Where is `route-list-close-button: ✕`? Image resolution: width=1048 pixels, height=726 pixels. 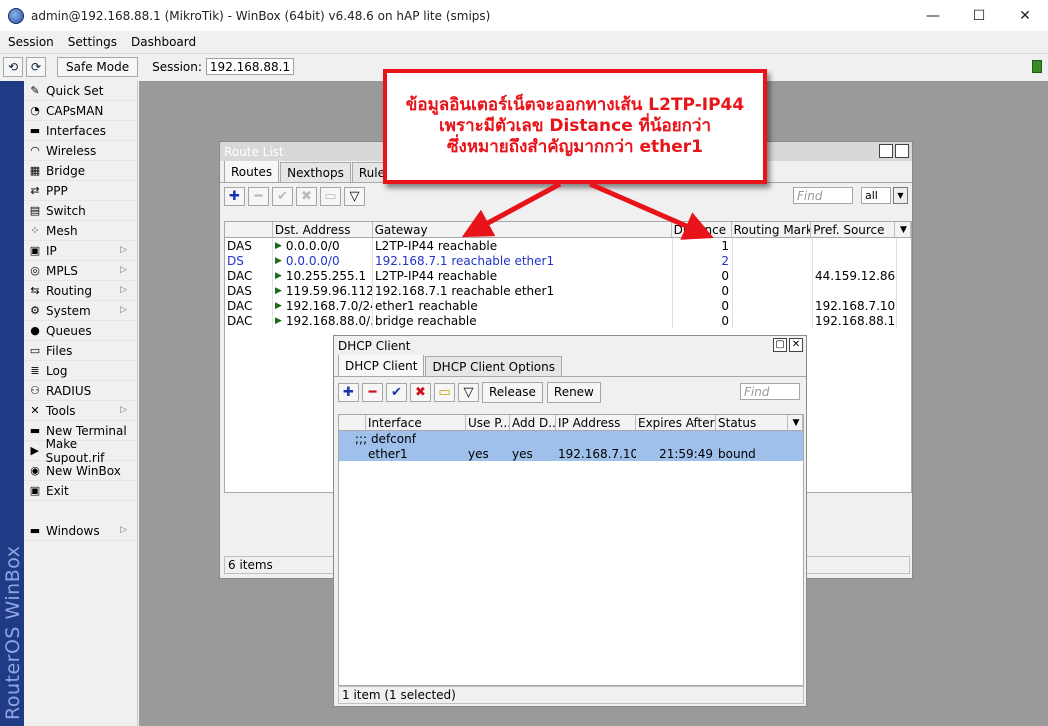
route-list-close-button: ✕ is located at coordinates (902, 151).